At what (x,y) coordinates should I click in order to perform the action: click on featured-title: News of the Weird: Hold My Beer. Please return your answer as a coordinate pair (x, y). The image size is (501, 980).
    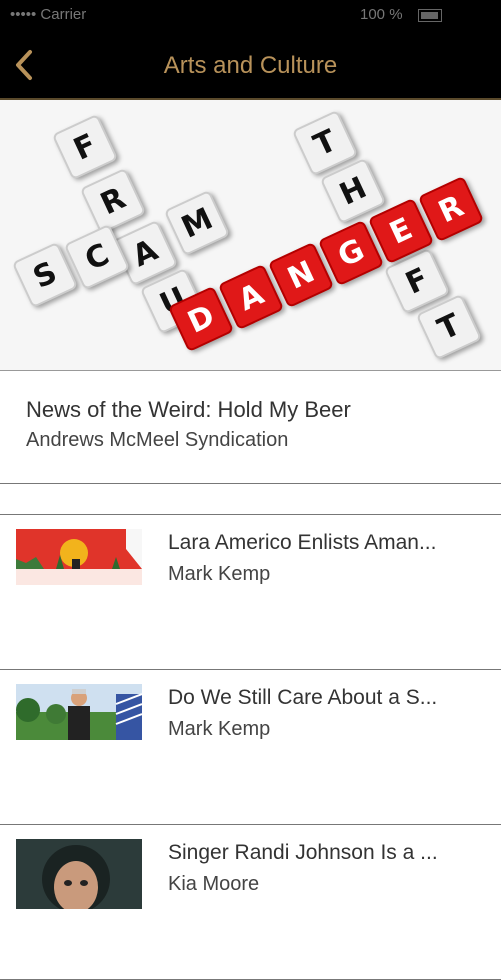
    Looking at the image, I should click on (188, 409).